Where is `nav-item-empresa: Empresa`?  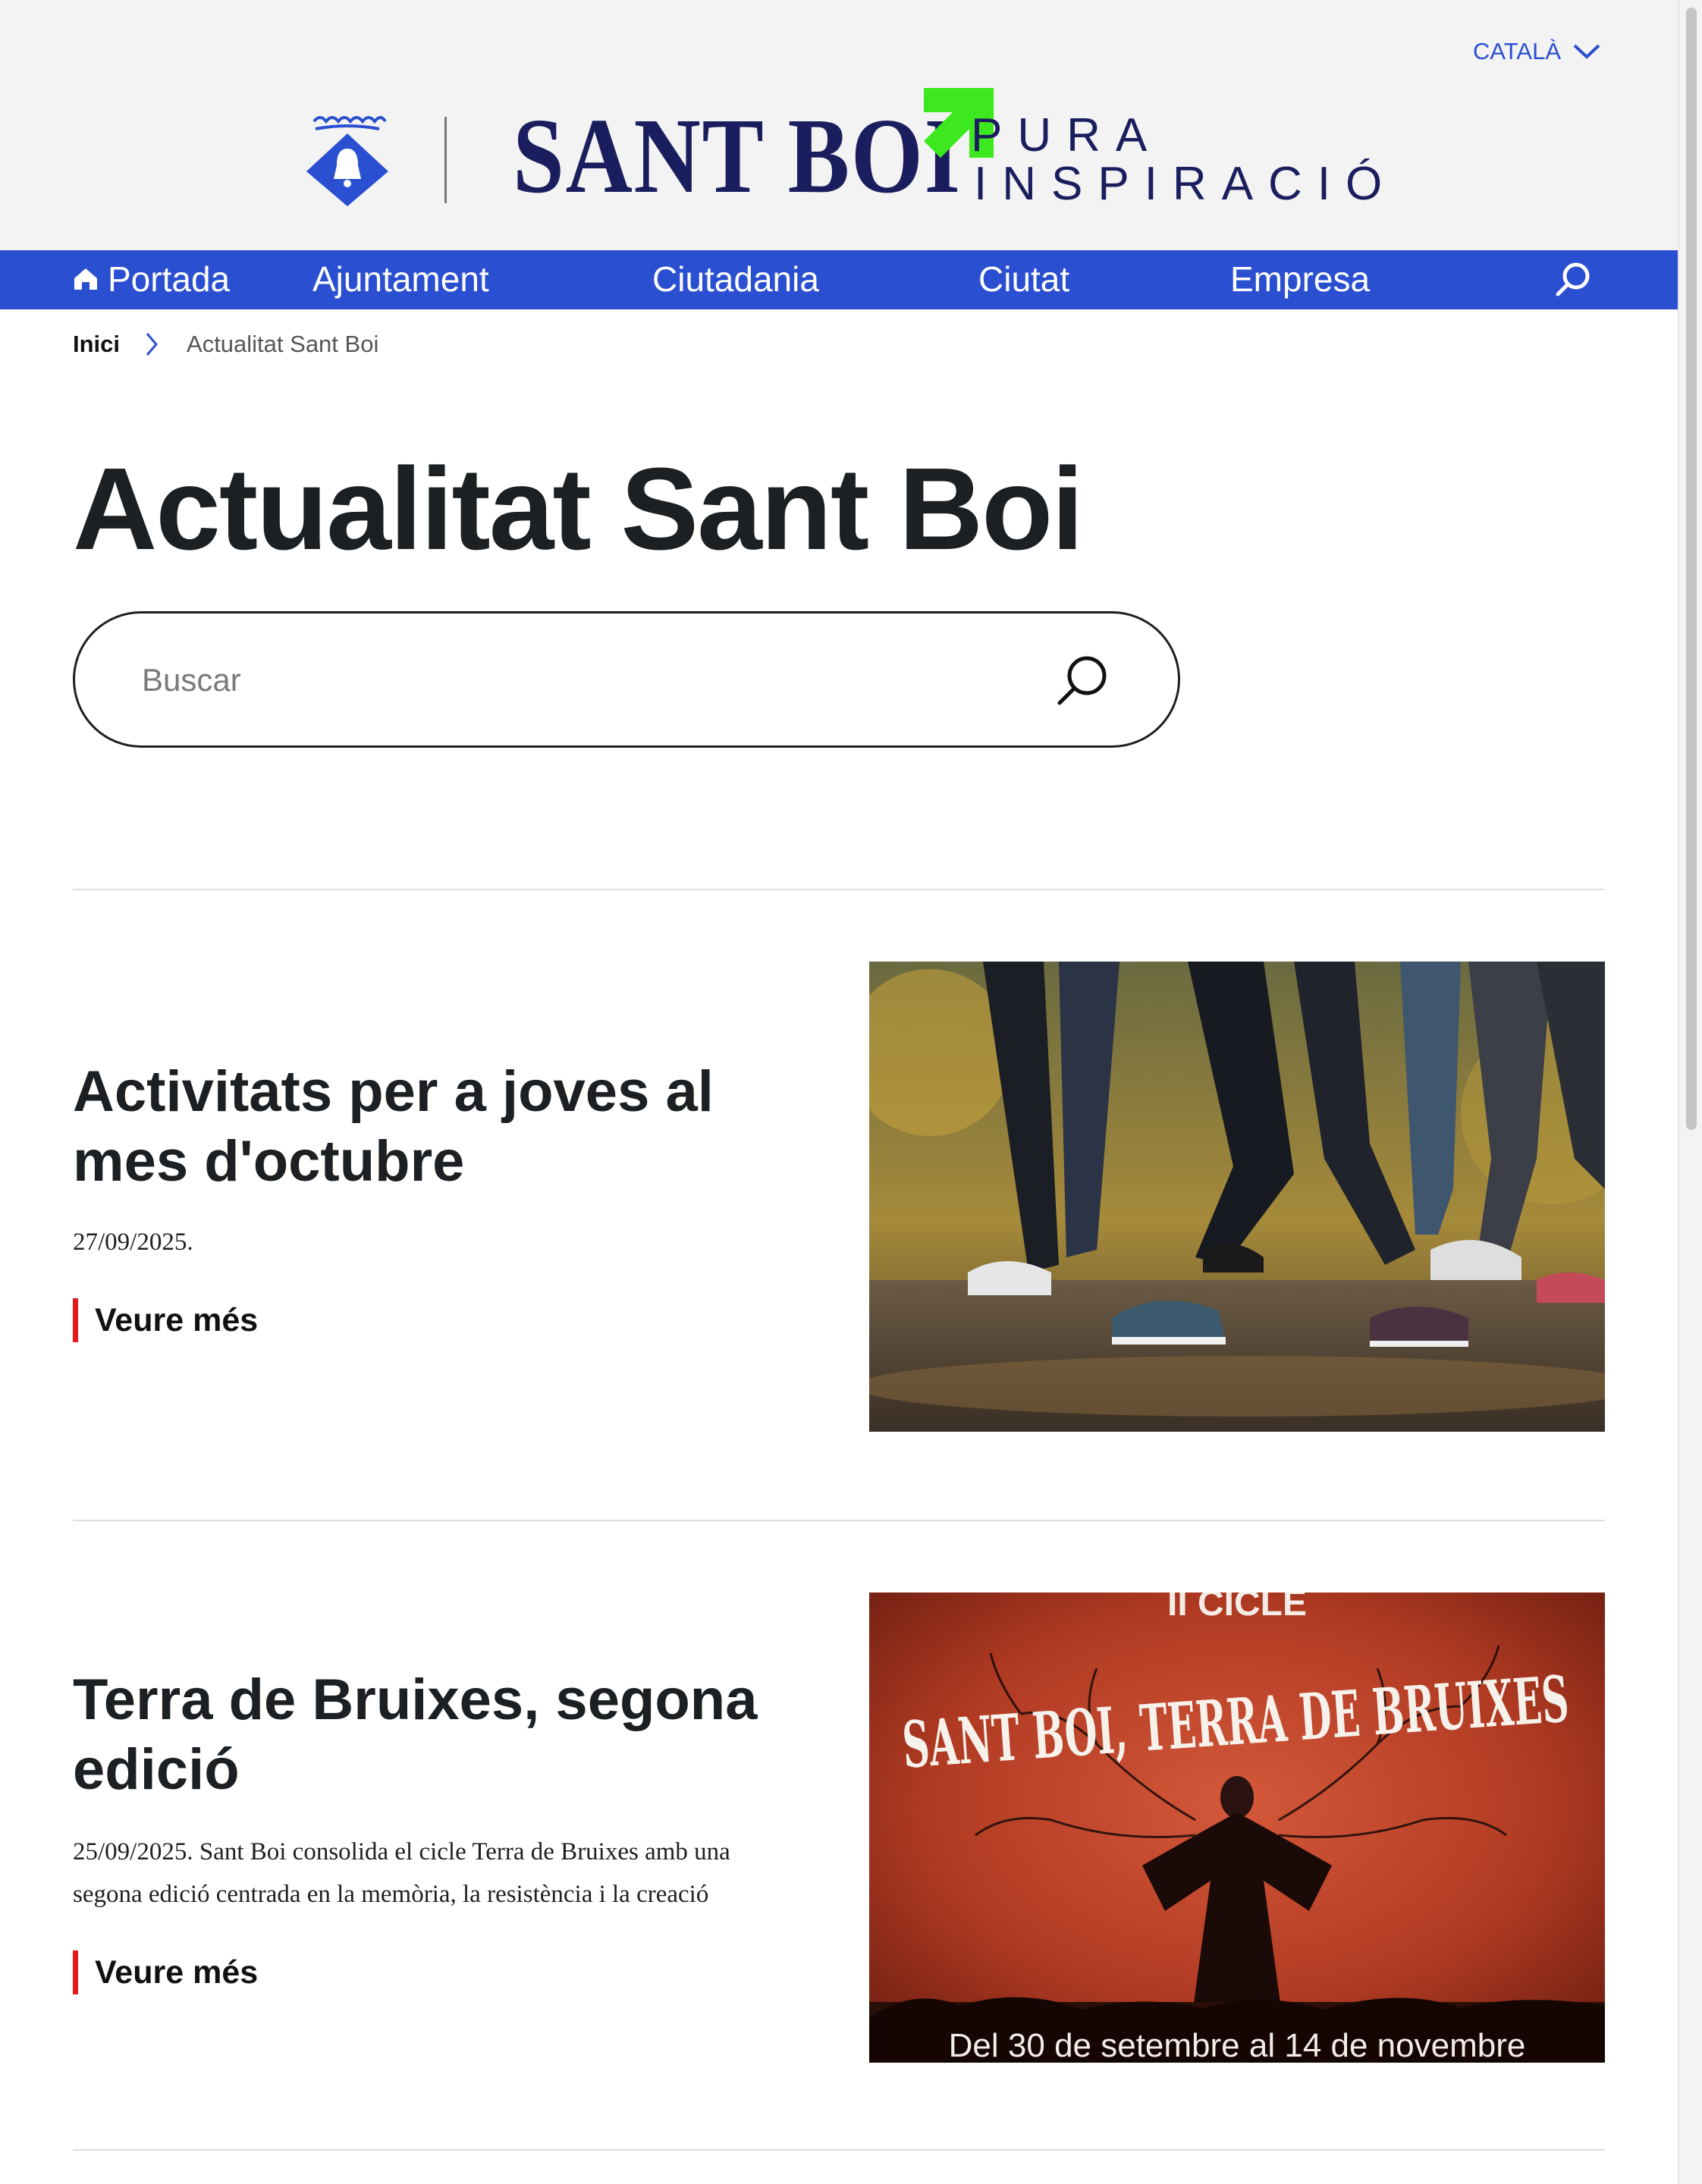
nav-item-empresa: Empresa is located at coordinates (1300, 279).